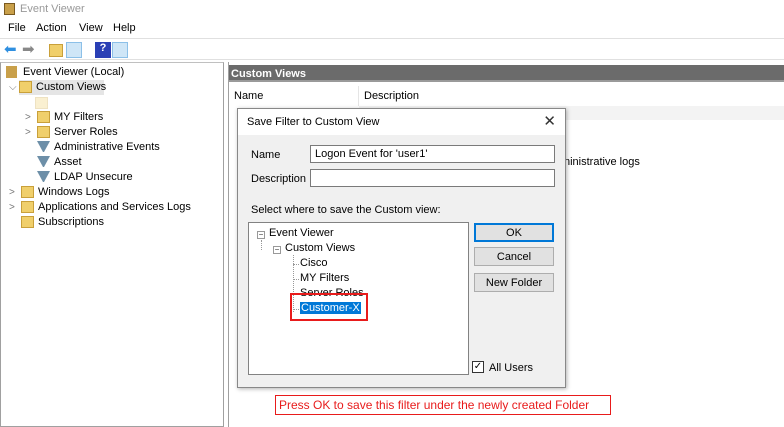 The height and width of the screenshot is (427, 784). I want to click on tree-node-event-viewer: Event Viewer, so click(301, 233).